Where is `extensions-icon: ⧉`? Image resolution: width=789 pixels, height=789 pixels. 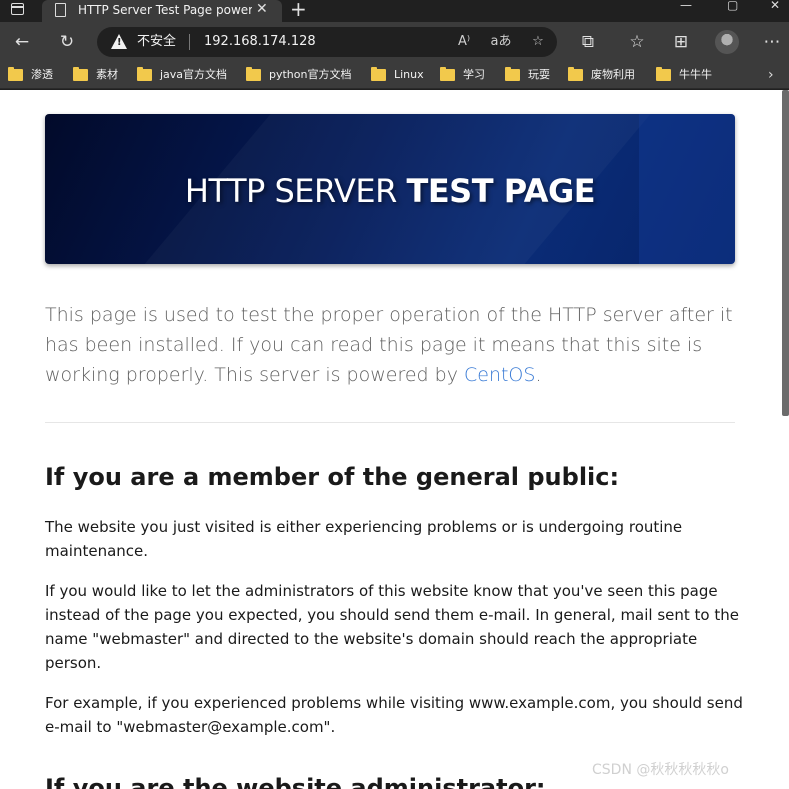 extensions-icon: ⧉ is located at coordinates (588, 42).